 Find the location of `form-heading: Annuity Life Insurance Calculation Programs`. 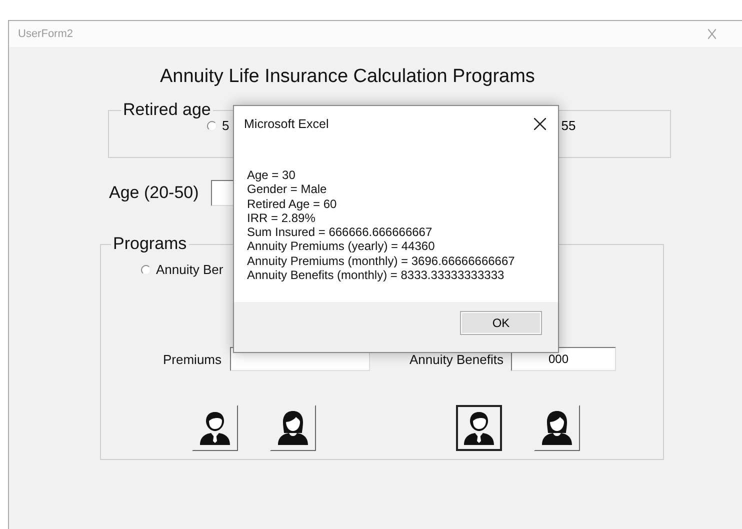

form-heading: Annuity Life Insurance Calculation Programs is located at coordinates (347, 77).